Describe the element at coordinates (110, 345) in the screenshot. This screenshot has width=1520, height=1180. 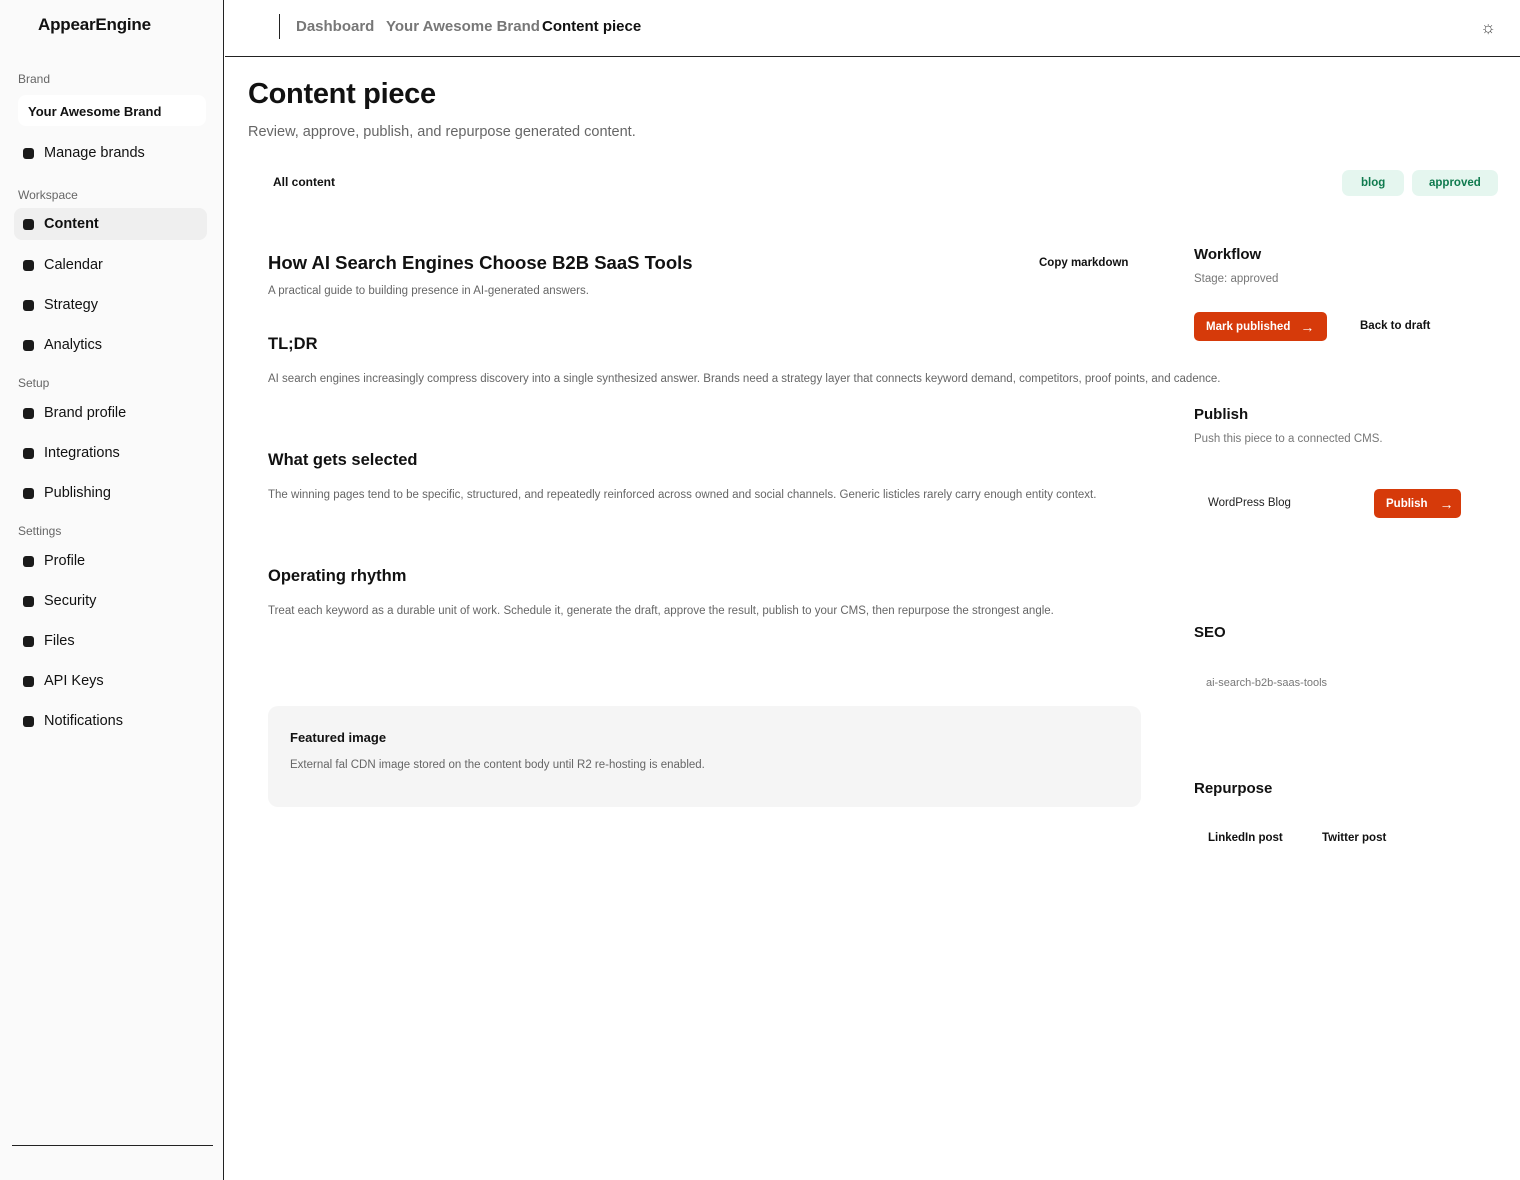
I see `sidebar-item-analytics: Analytics` at that location.